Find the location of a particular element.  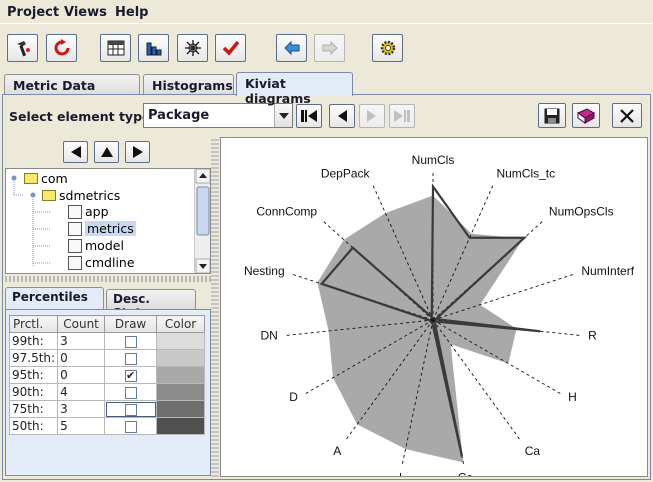

calculate-button is located at coordinates (22, 48).